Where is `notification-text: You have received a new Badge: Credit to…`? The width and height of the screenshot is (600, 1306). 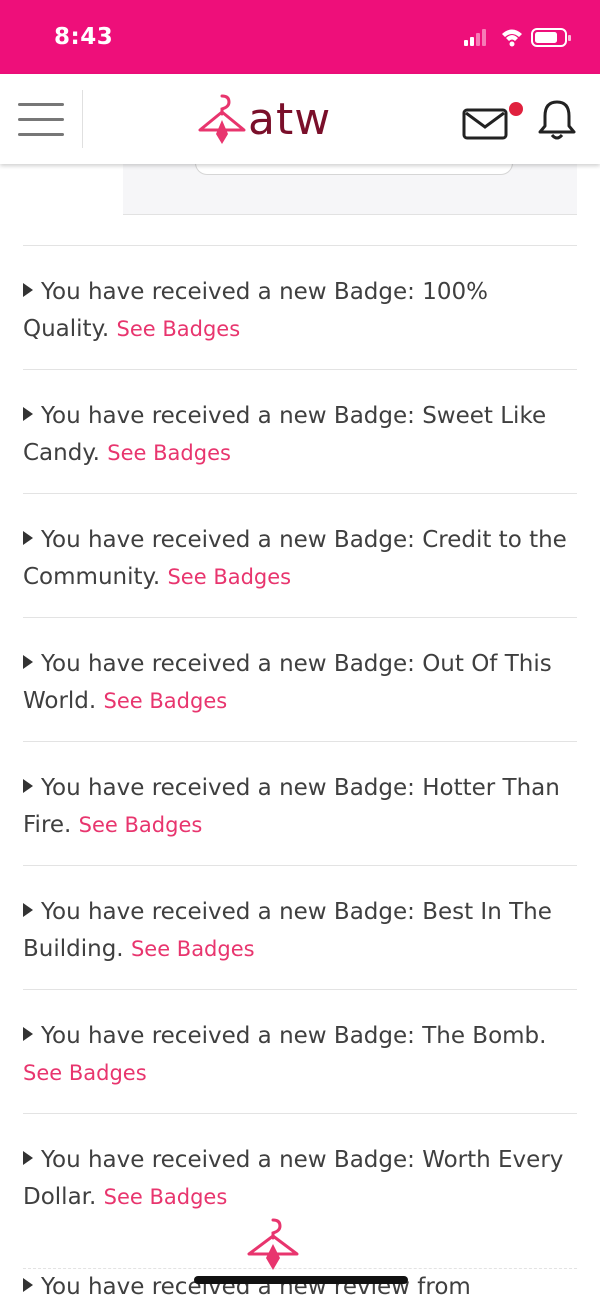 notification-text: You have received a new Badge: Credit to… is located at coordinates (295, 558).